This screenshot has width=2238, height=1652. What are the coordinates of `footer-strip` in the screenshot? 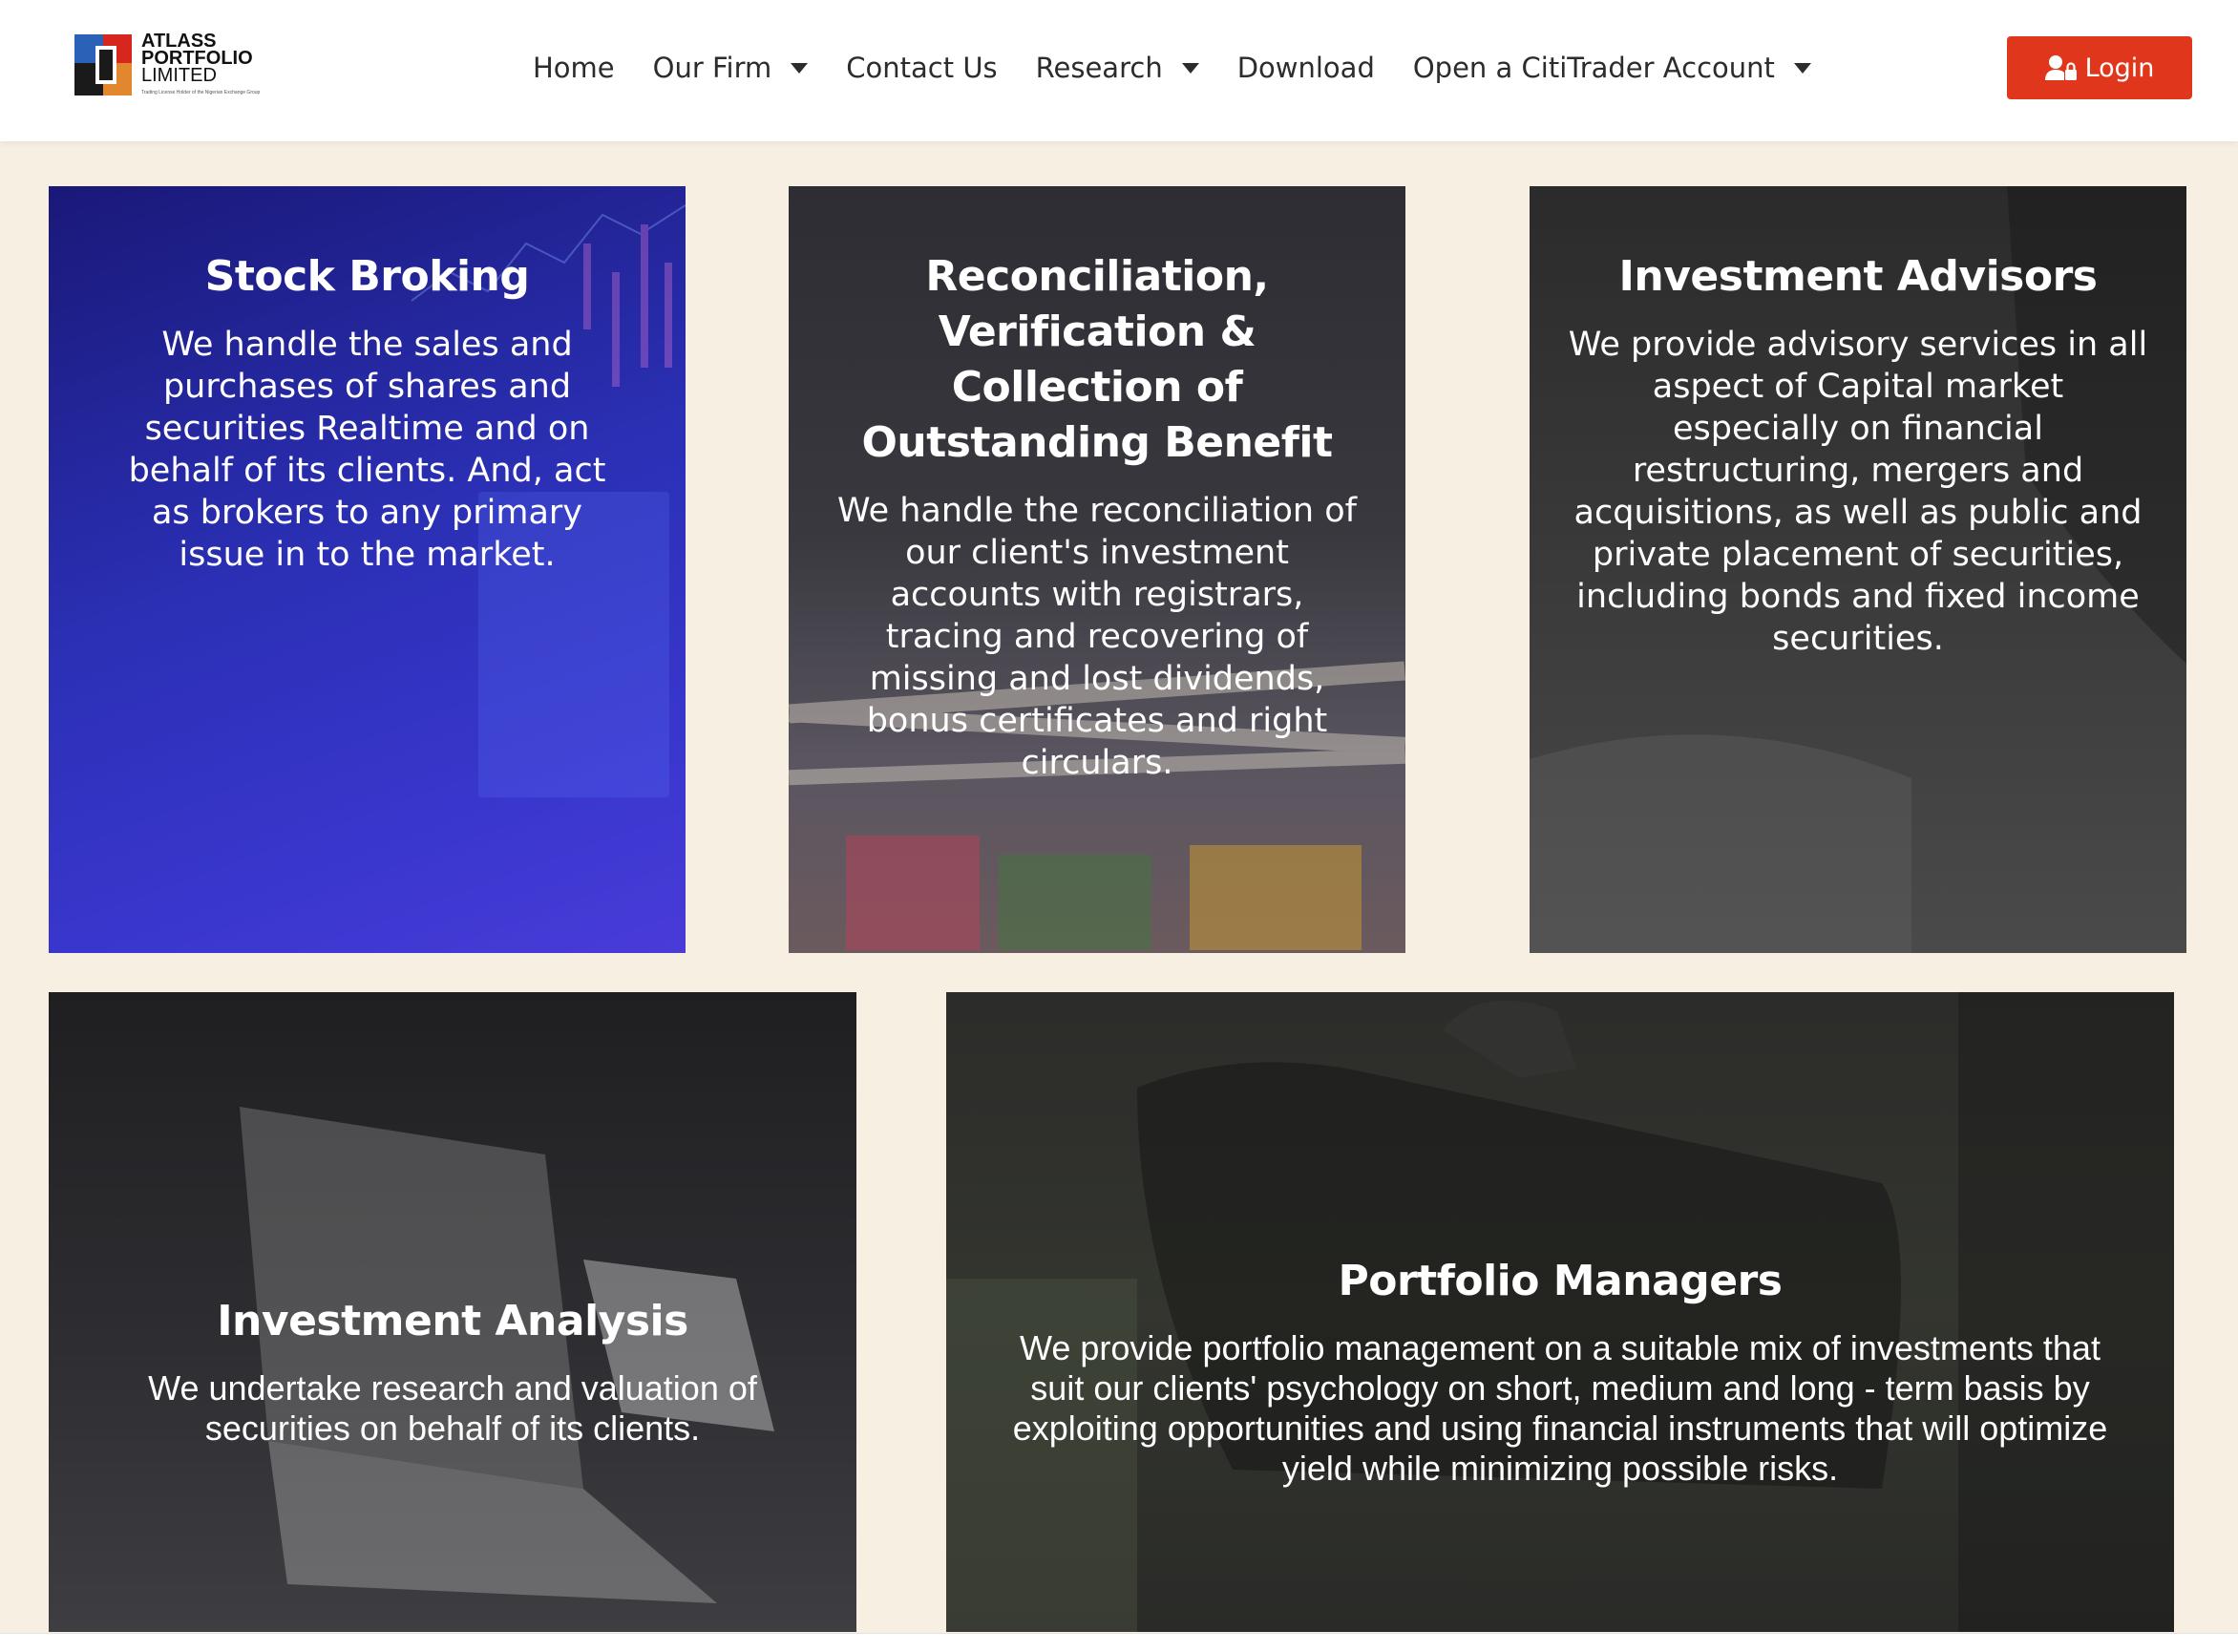 It's located at (1119, 1642).